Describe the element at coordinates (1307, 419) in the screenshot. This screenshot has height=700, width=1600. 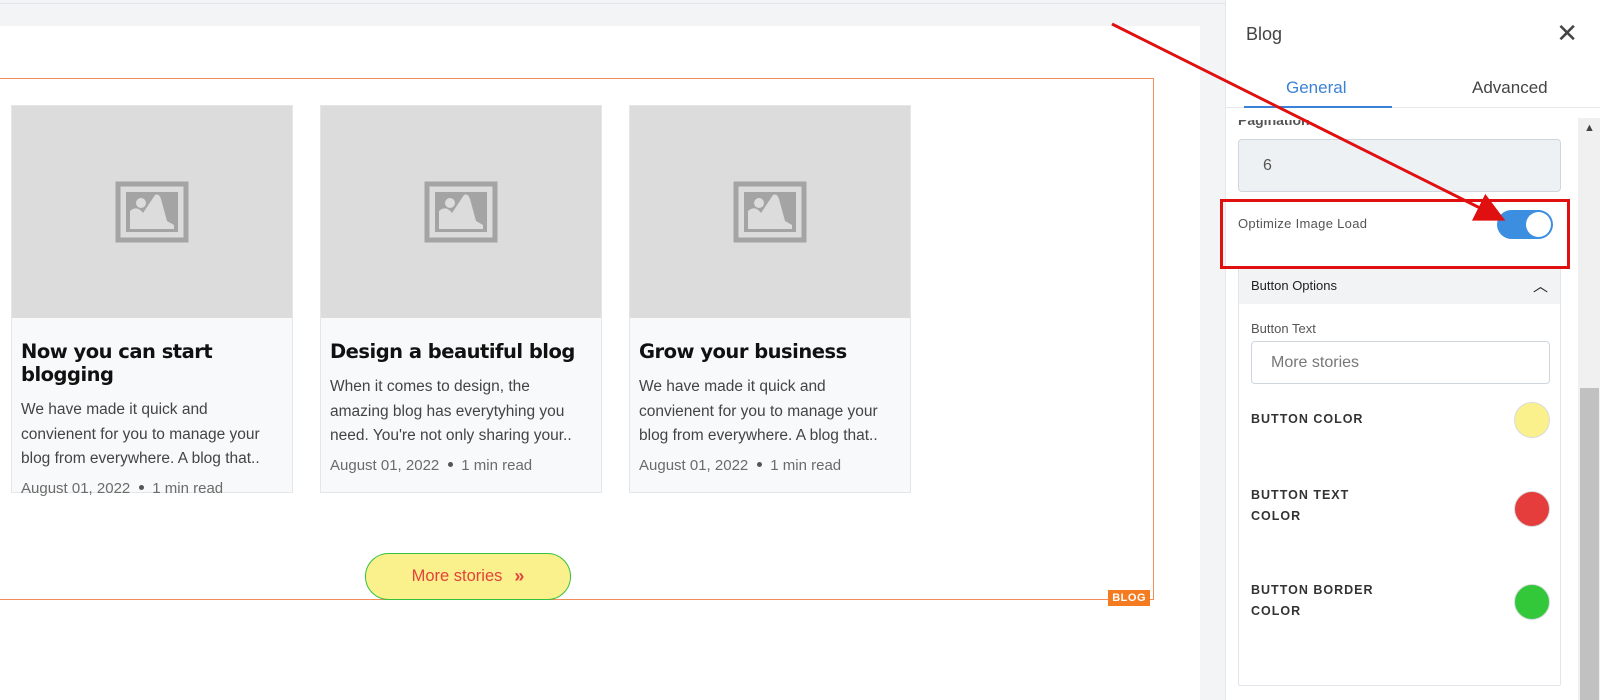
I see `button-color-label: BUTTON COLOR` at that location.